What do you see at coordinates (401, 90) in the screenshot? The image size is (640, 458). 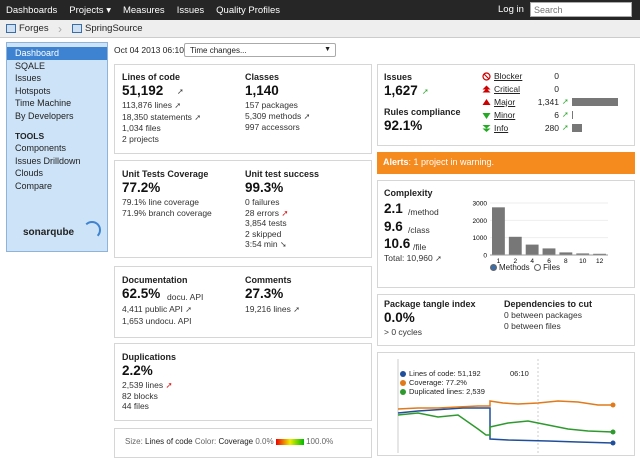 I see `issues-value: 1,627` at bounding box center [401, 90].